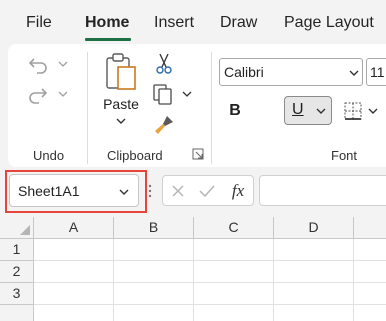  I want to click on cell-d4, so click(314, 313).